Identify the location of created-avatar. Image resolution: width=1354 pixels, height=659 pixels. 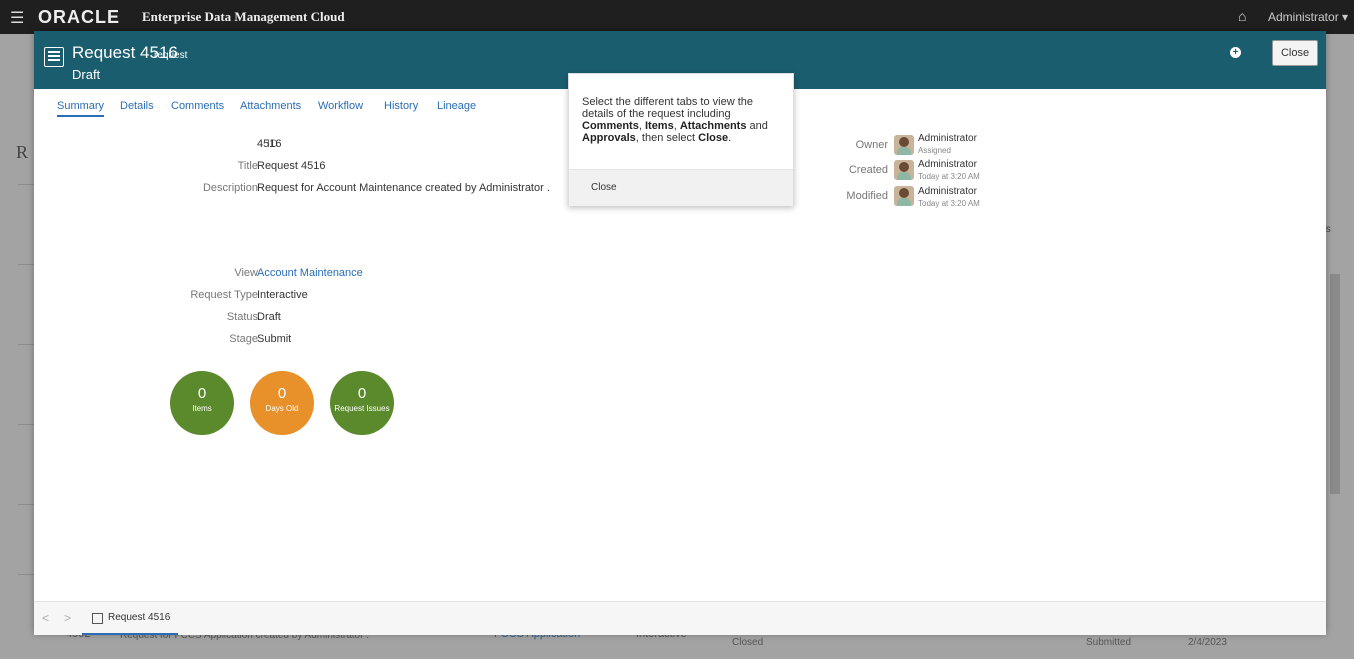
(904, 170).